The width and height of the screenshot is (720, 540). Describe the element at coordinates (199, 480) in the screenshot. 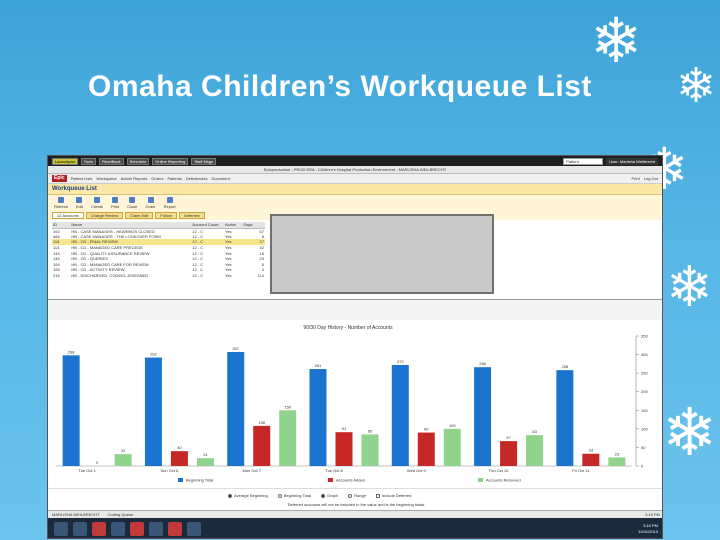

I see `legend-label: Beginning Total` at that location.